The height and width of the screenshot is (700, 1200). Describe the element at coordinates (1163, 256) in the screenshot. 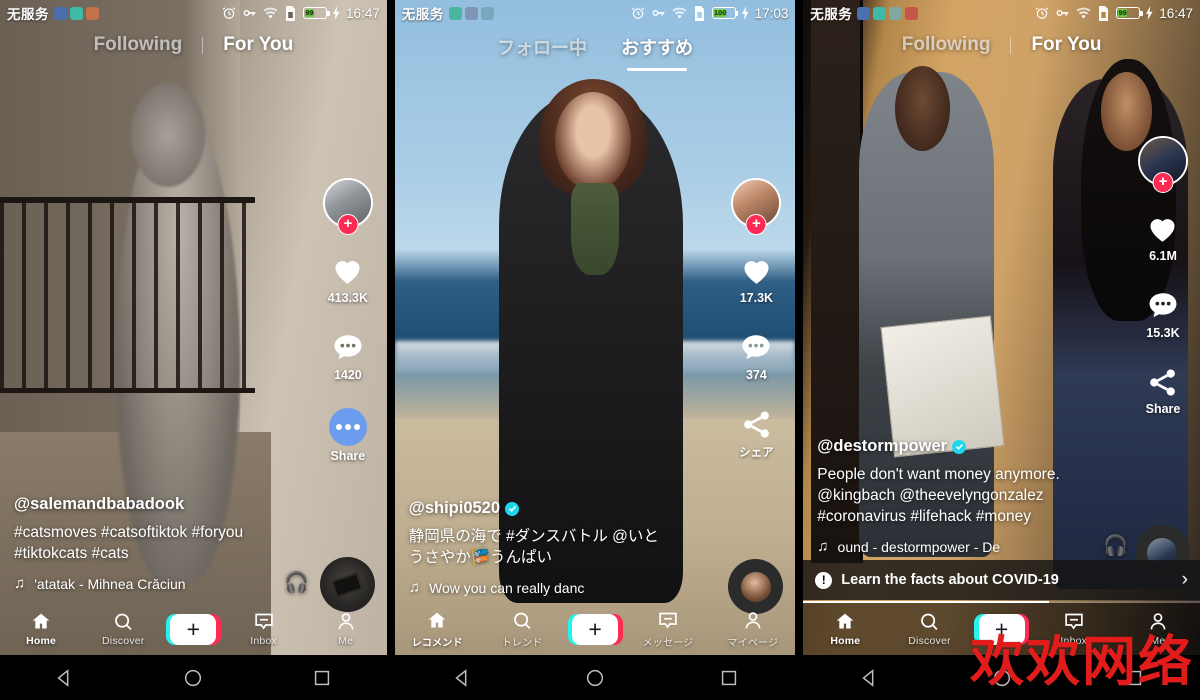

I see `like-count: 6.1M` at that location.